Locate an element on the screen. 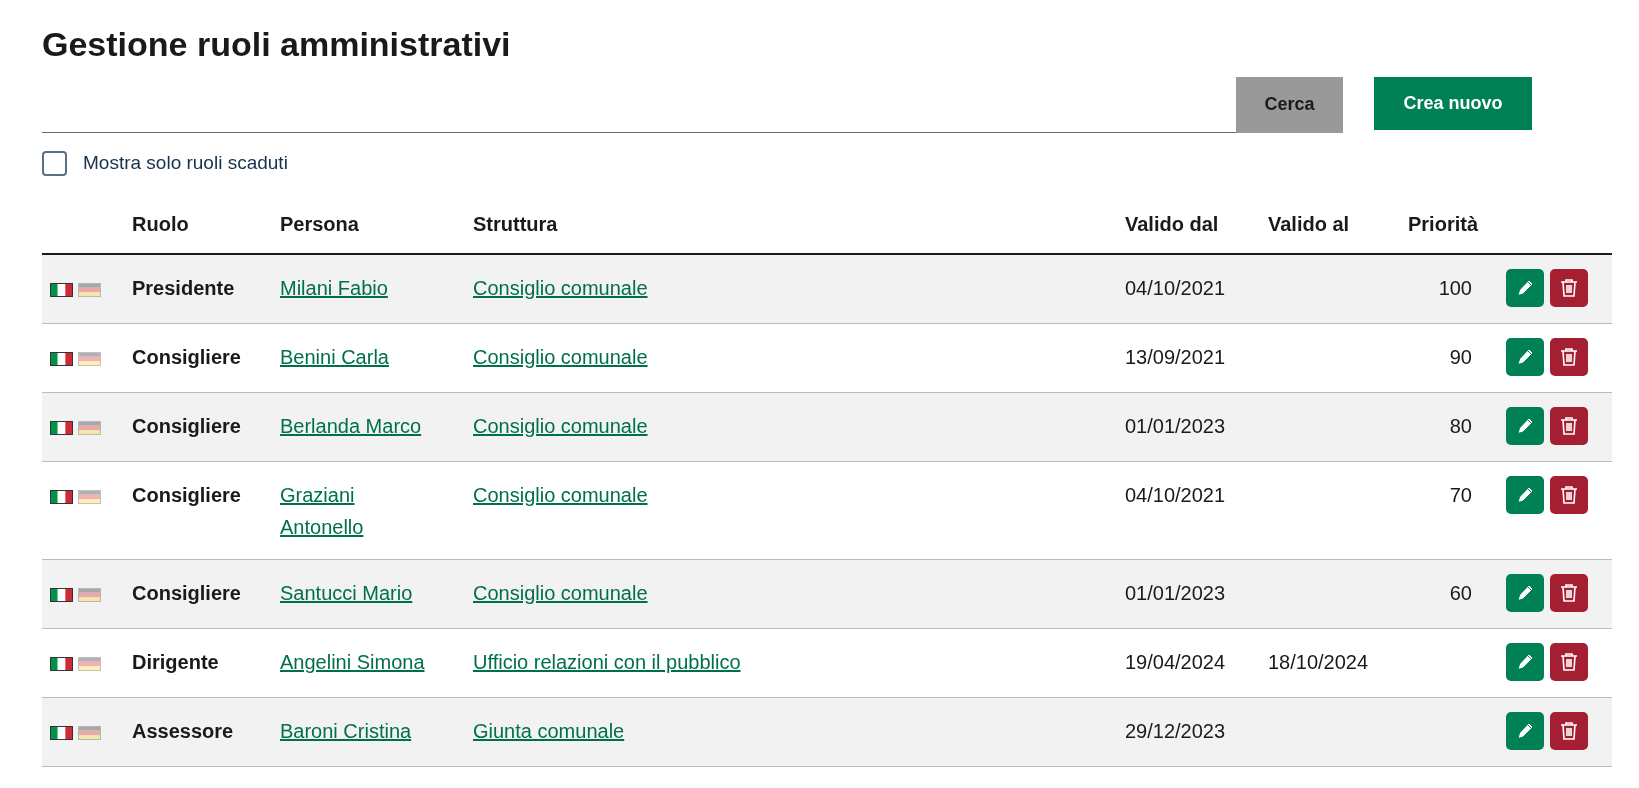 The height and width of the screenshot is (788, 1639). role-name: Presidente is located at coordinates (183, 288).